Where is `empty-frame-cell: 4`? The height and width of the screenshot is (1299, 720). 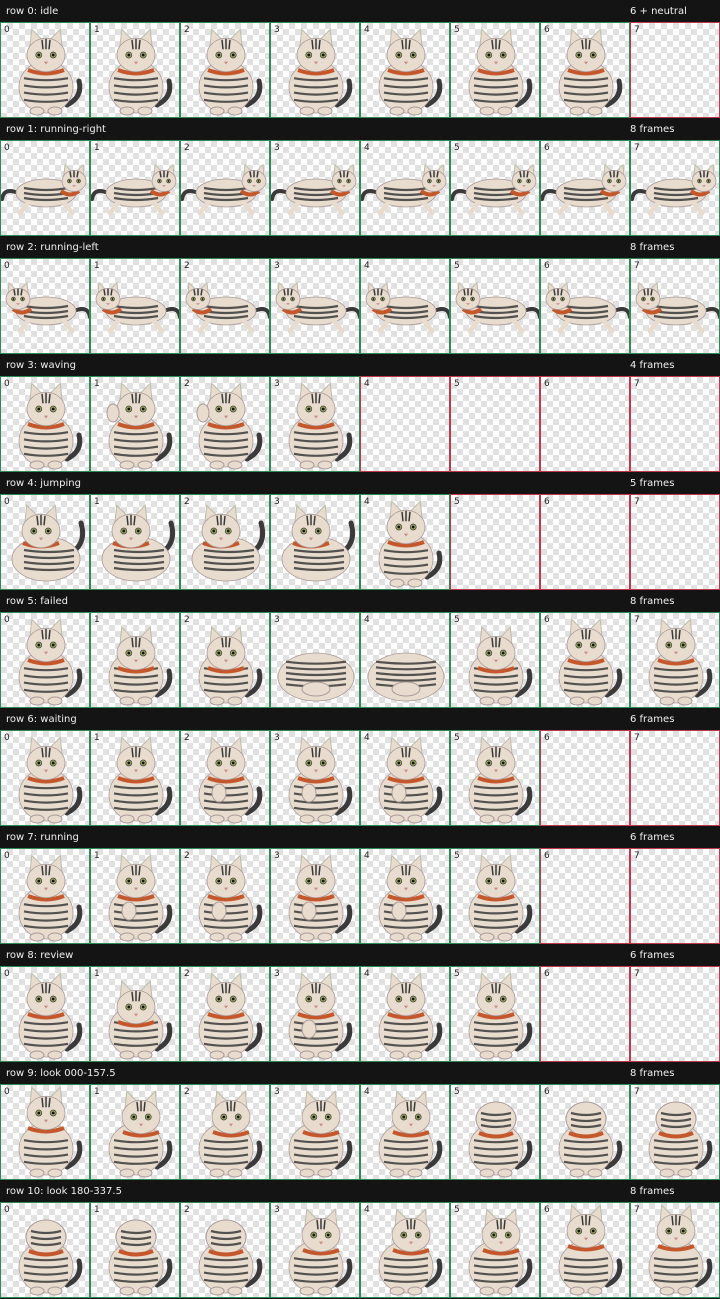
empty-frame-cell: 4 is located at coordinates (405, 424).